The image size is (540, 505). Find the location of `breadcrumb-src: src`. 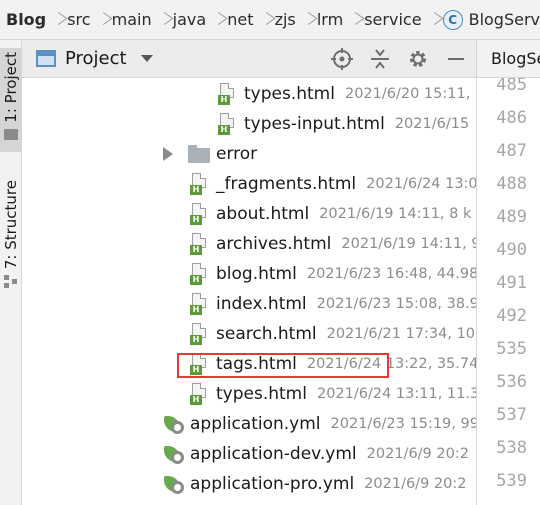

breadcrumb-src: src is located at coordinates (78, 19).